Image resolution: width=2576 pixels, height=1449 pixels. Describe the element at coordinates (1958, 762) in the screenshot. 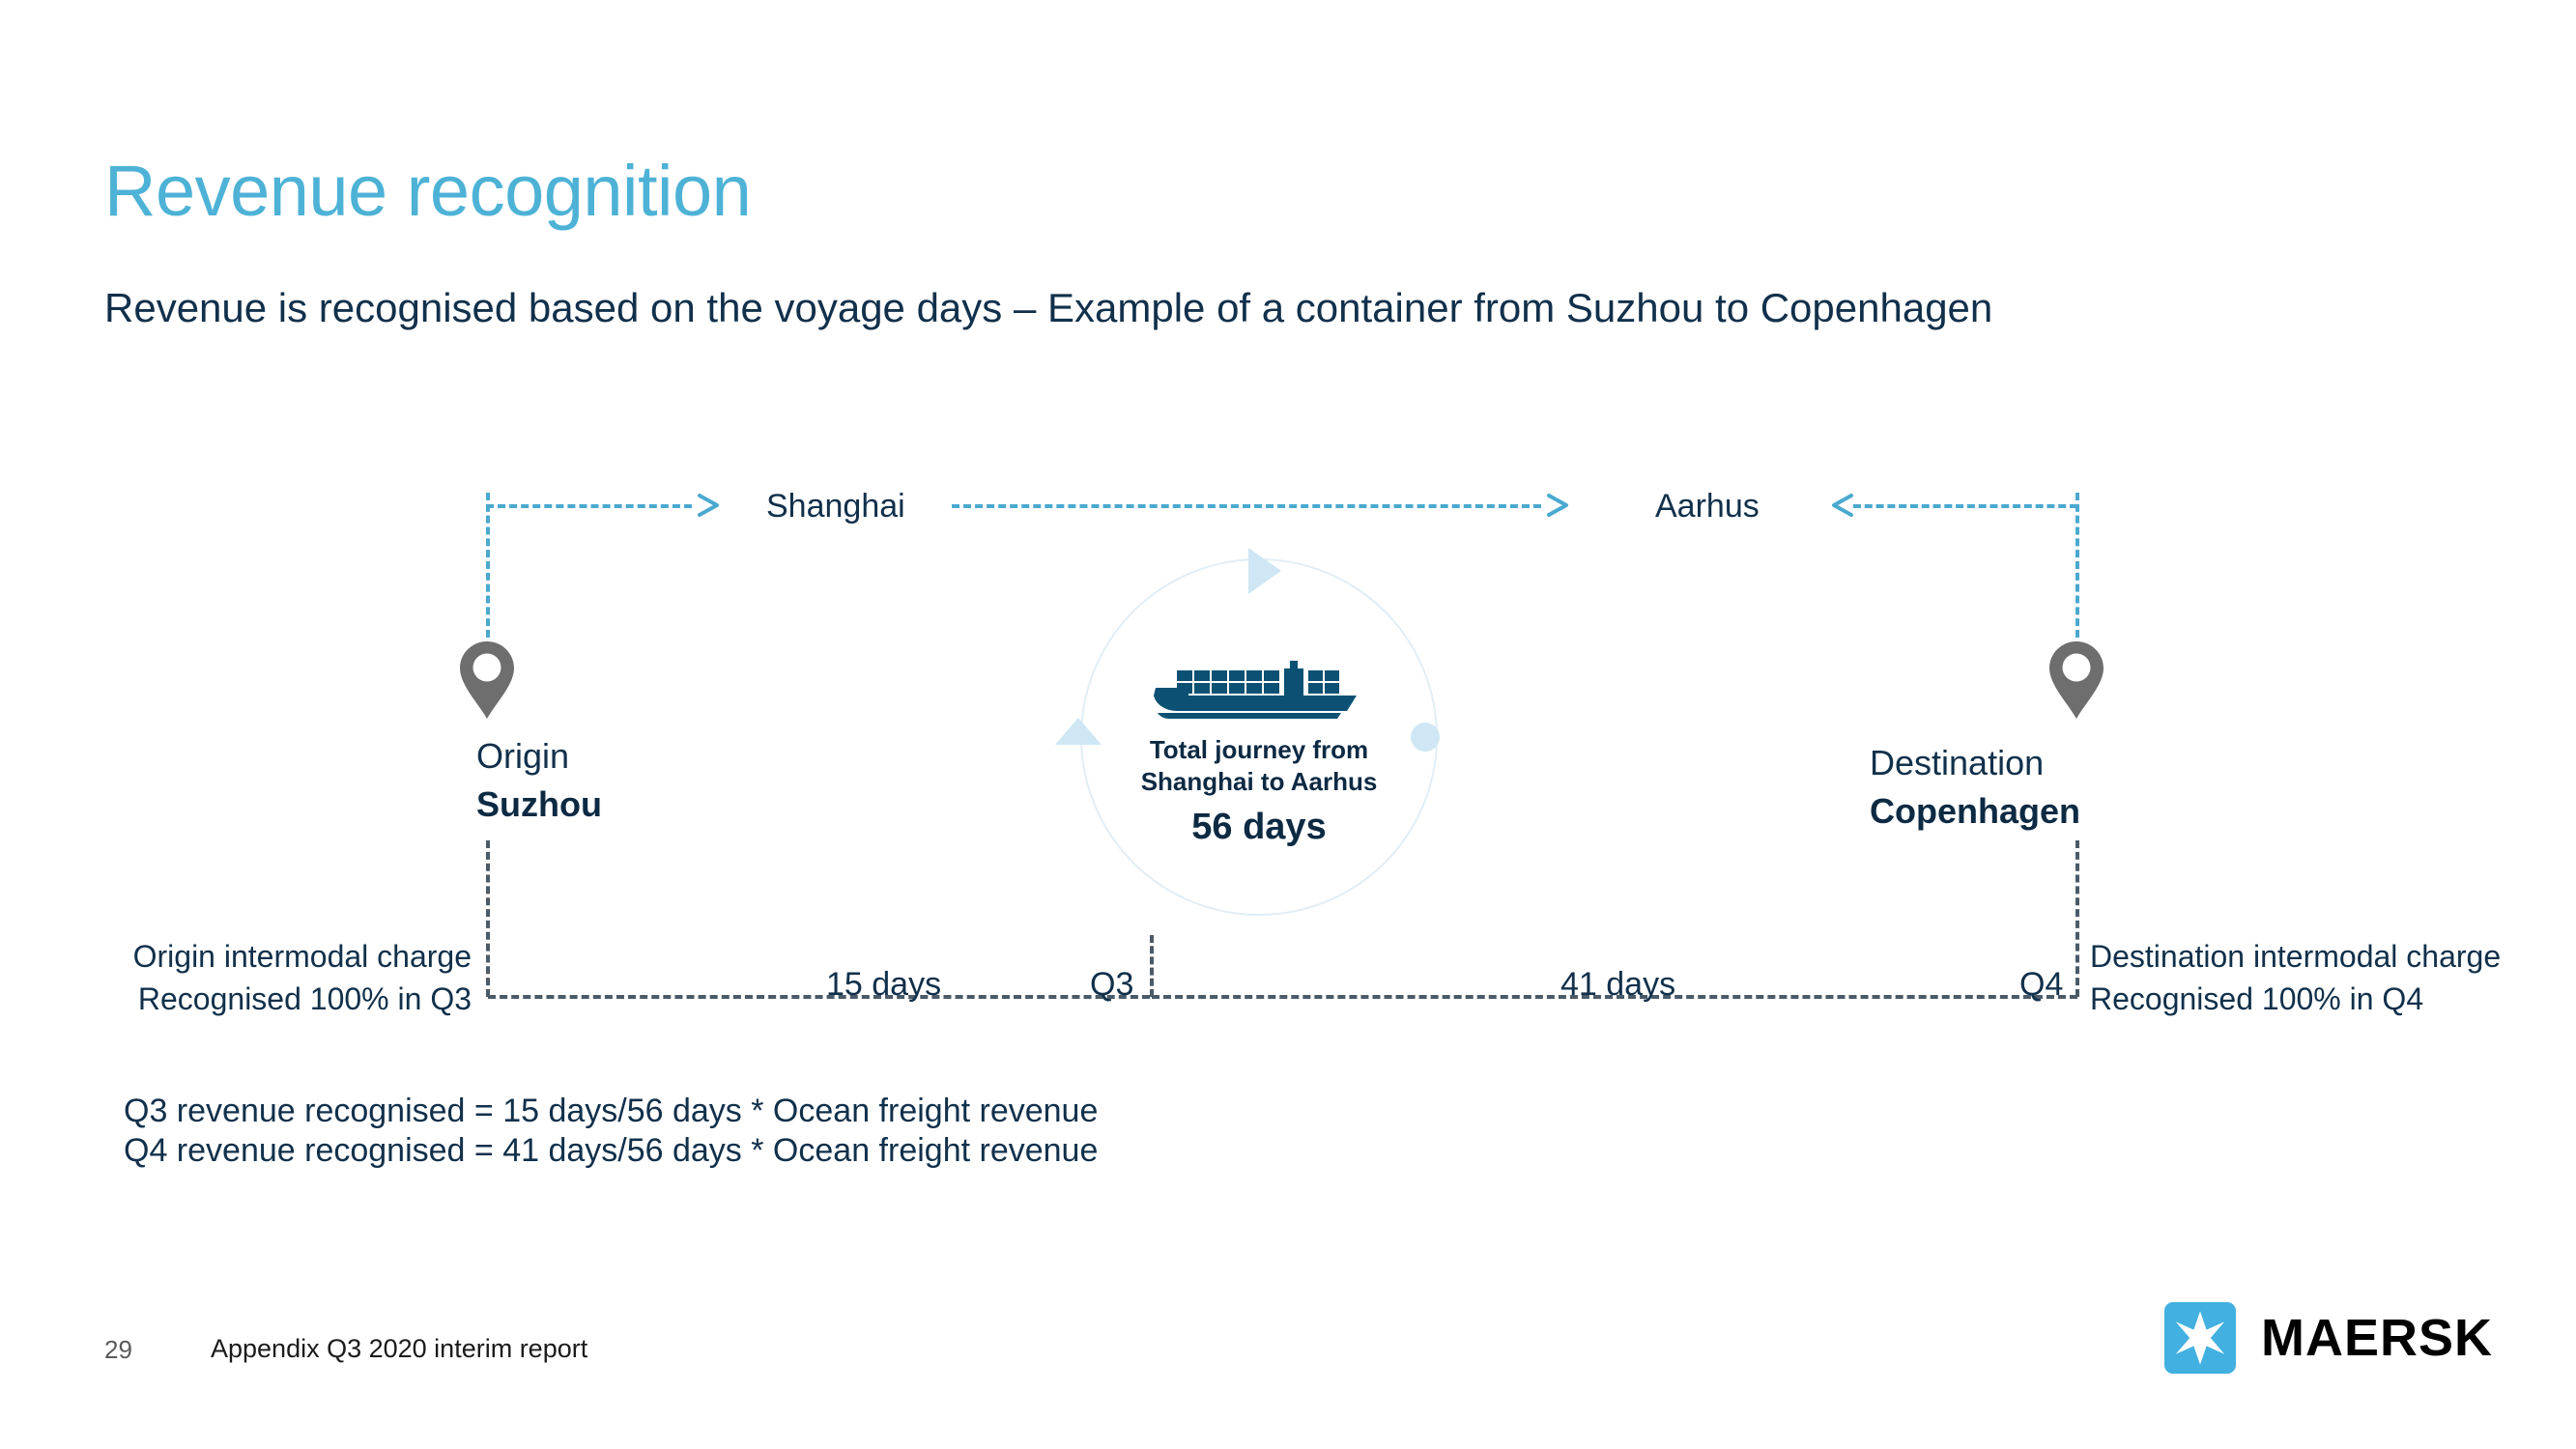

I see `destination-kind-label: Destination` at that location.